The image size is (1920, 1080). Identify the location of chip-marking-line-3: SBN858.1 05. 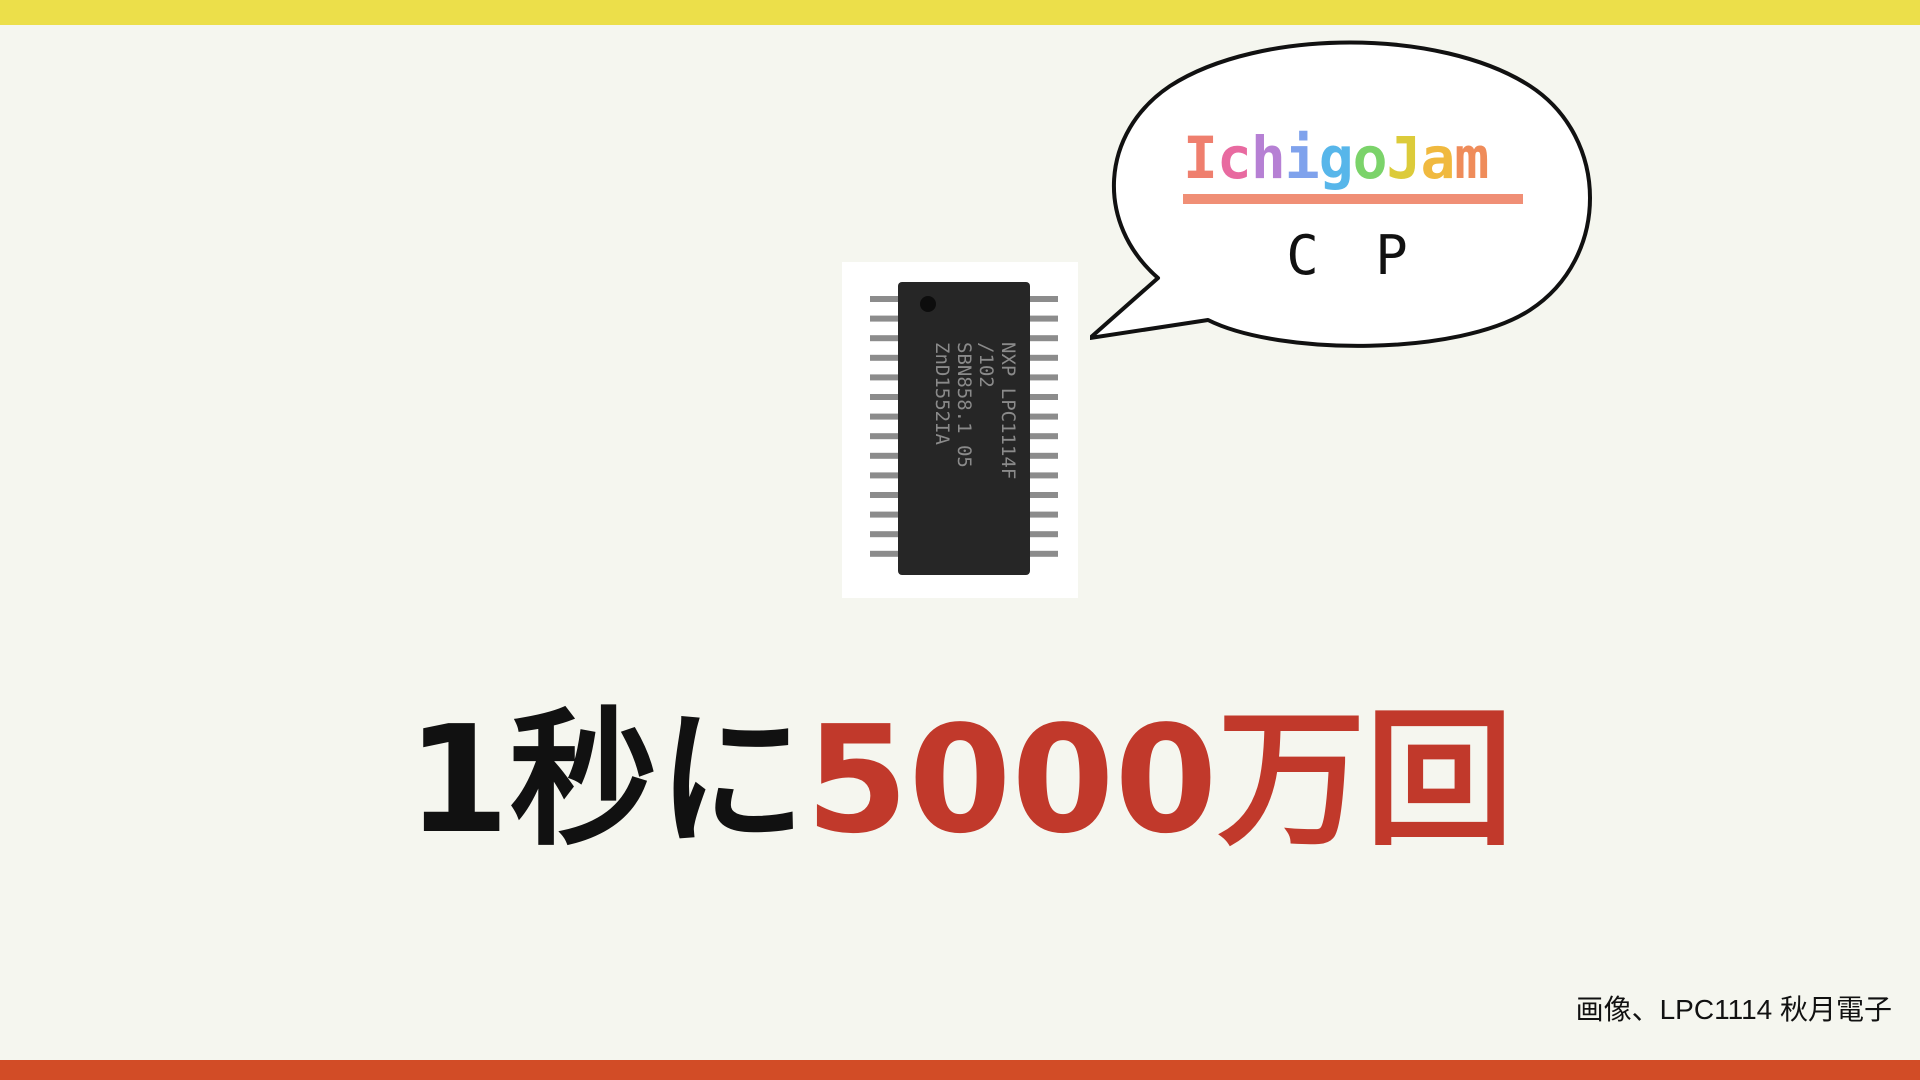
(964, 405).